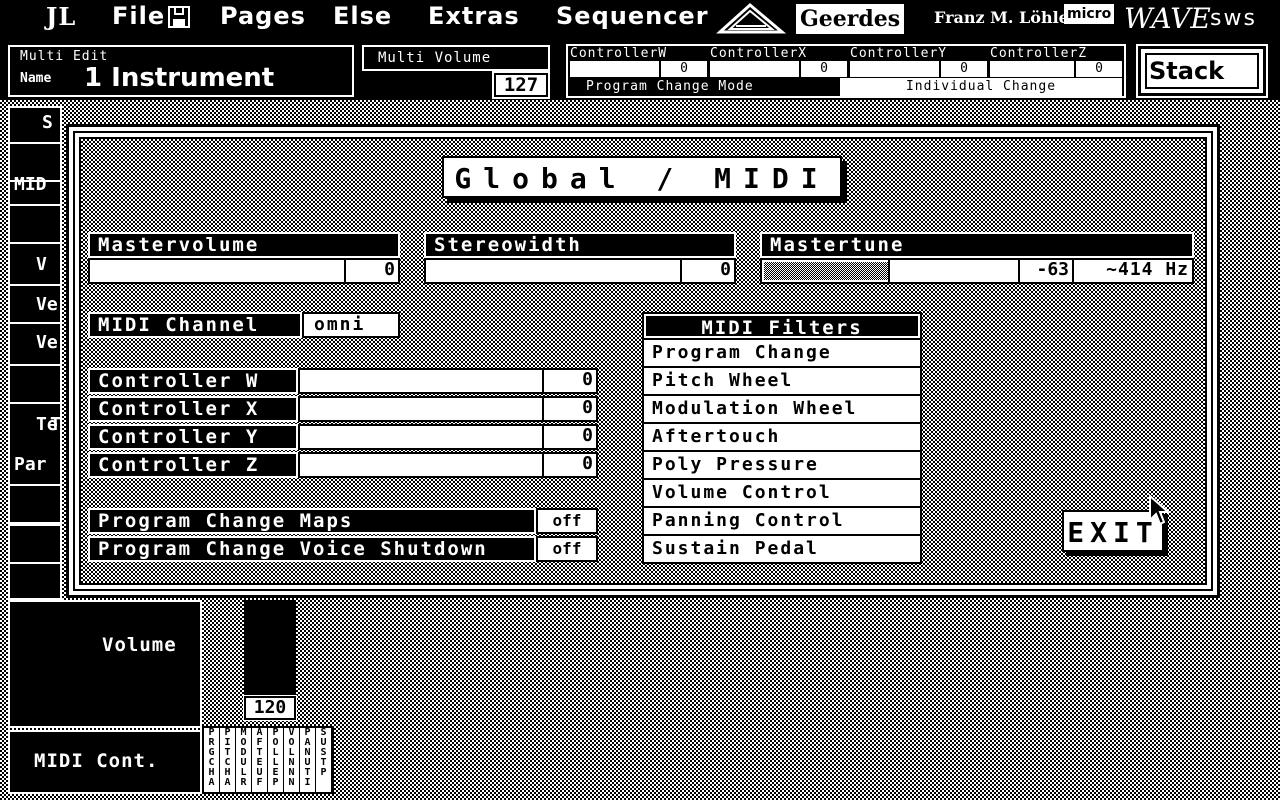 This screenshot has width=1280, height=800. Describe the element at coordinates (823, 69) in the screenshot. I see `controller-x-header-value: 0` at that location.